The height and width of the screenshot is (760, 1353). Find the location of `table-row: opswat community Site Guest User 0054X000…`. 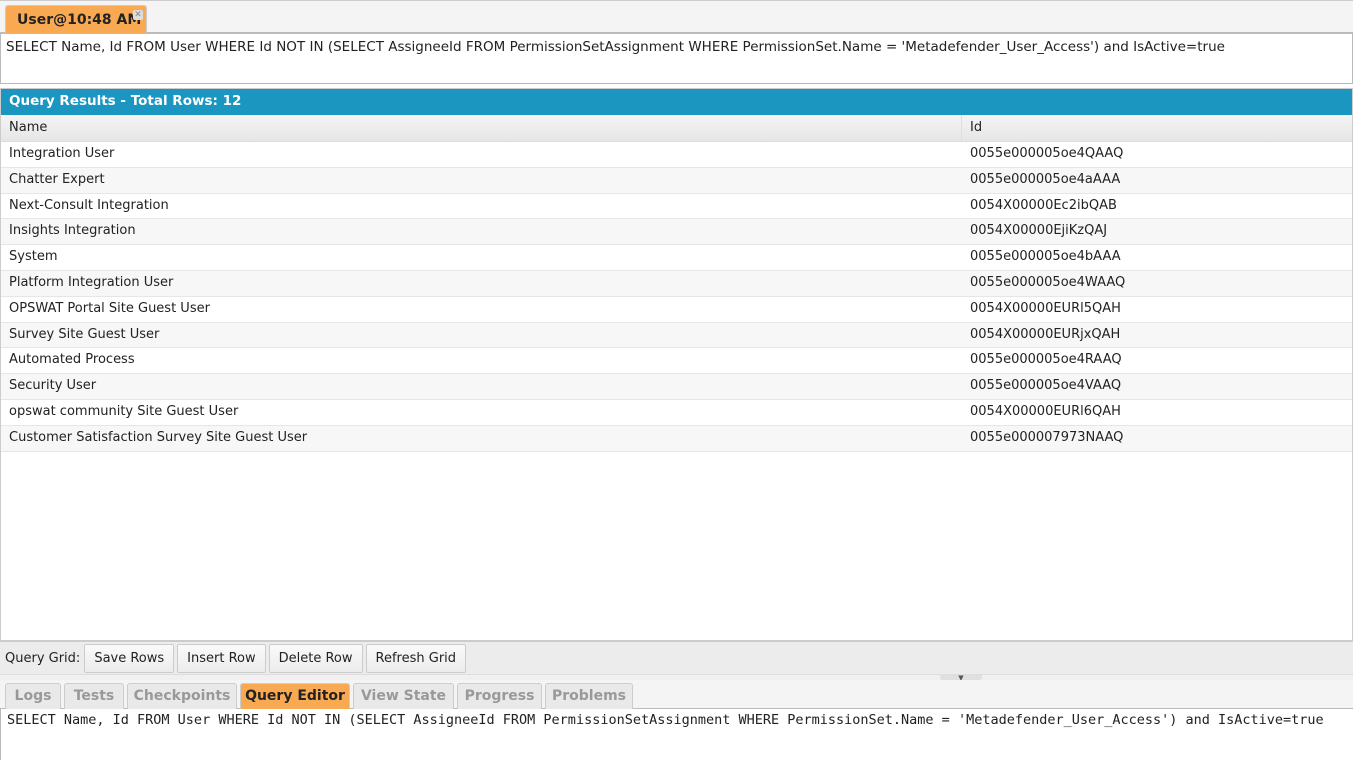

table-row: opswat community Site Guest User 0054X000… is located at coordinates (676, 413).